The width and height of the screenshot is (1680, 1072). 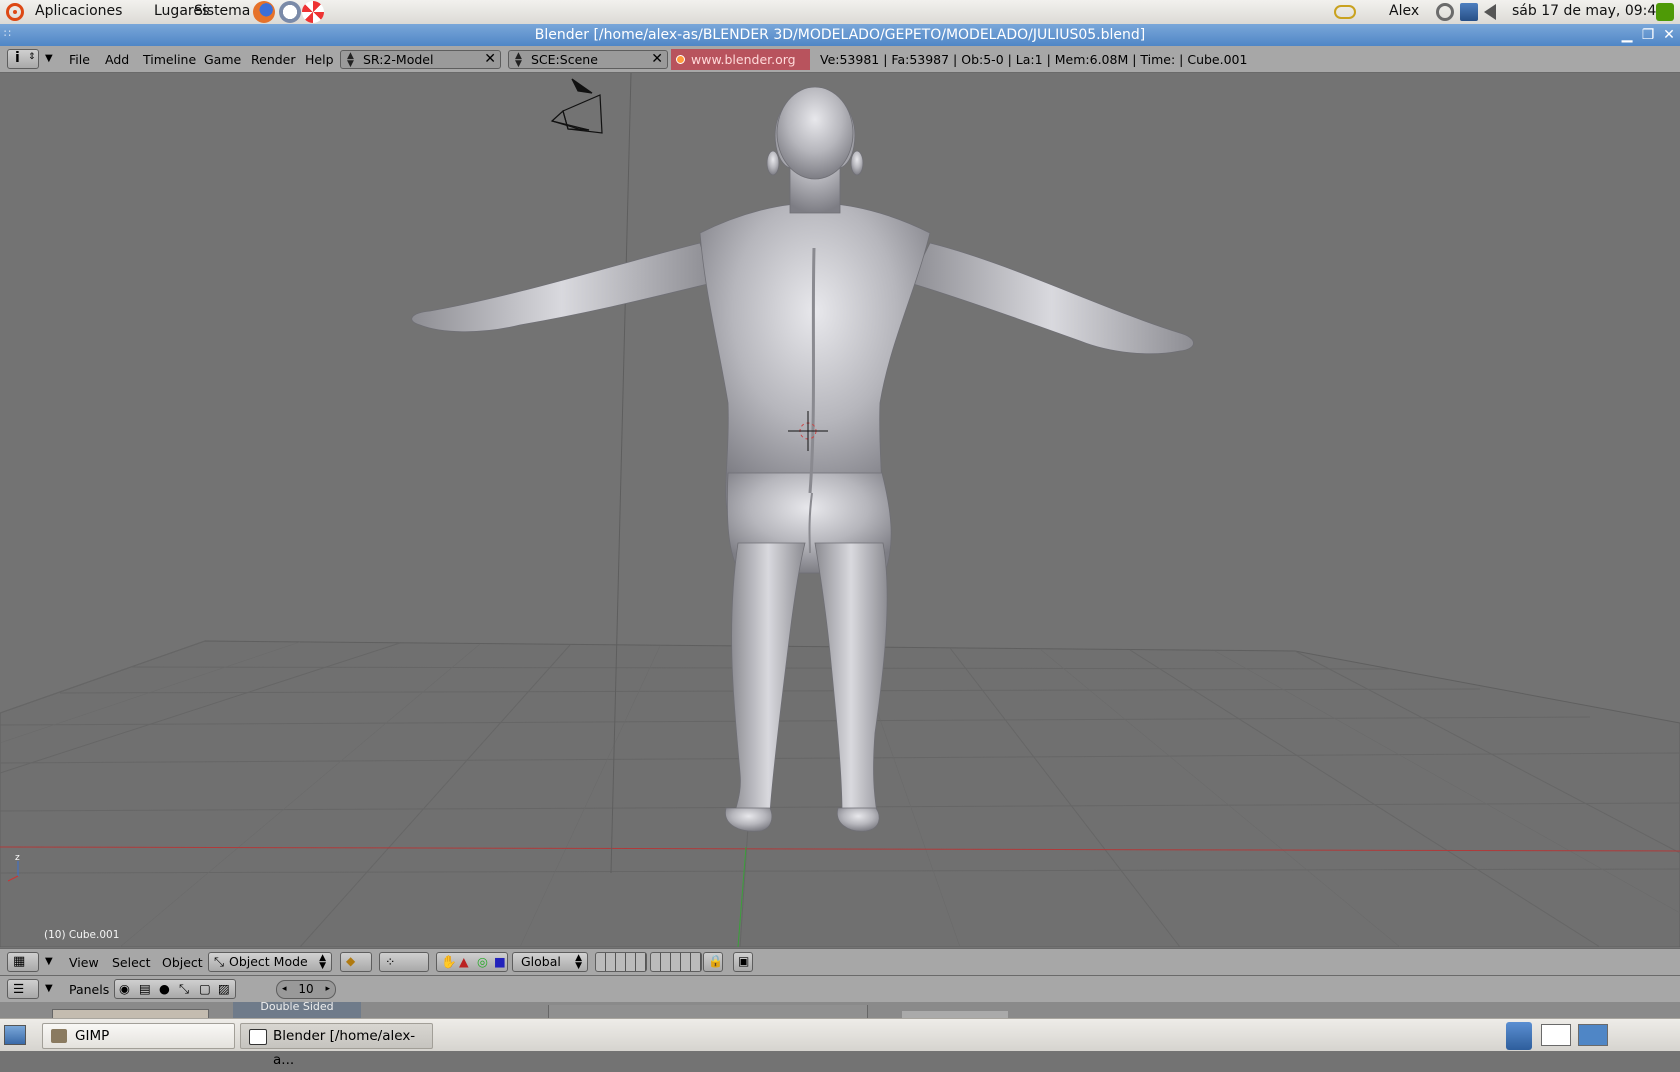 I want to click on frame-number: 10, so click(x=306, y=989).